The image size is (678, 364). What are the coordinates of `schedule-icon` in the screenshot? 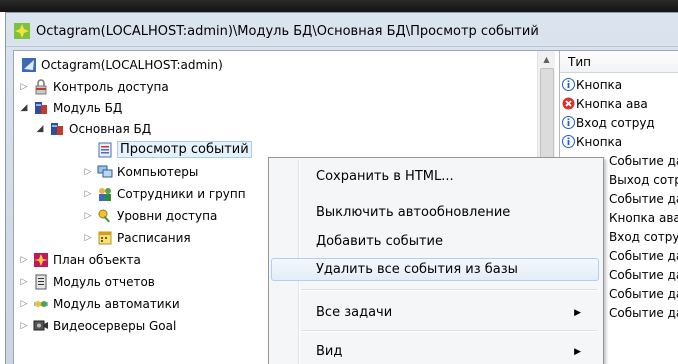 It's located at (105, 237).